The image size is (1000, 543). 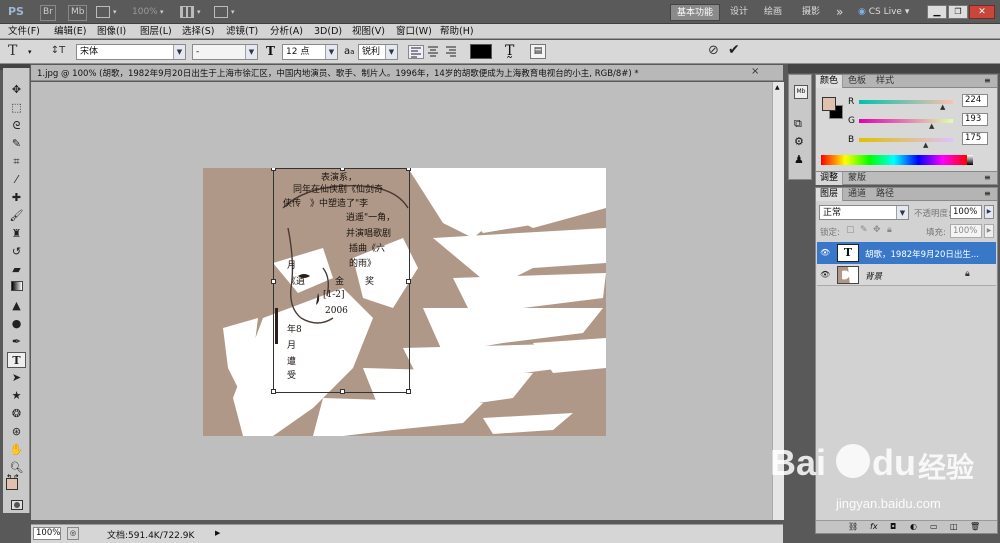 What do you see at coordinates (825, 274) in the screenshot?
I see `layer-visibility-eye-icon: 👁︎` at bounding box center [825, 274].